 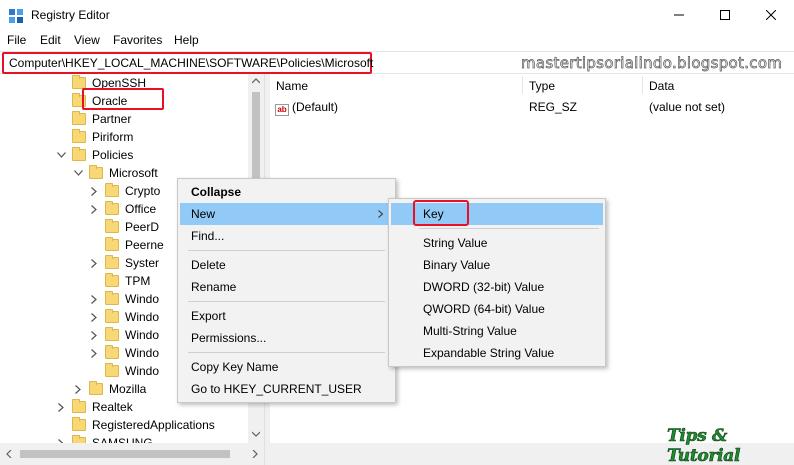 What do you see at coordinates (208, 316) in the screenshot?
I see `menu-item-label: Export` at bounding box center [208, 316].